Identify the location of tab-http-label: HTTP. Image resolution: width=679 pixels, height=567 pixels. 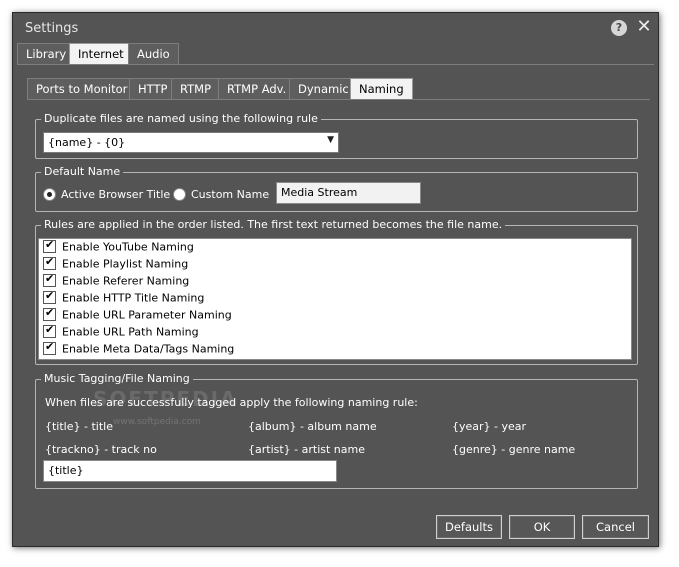
(153, 89).